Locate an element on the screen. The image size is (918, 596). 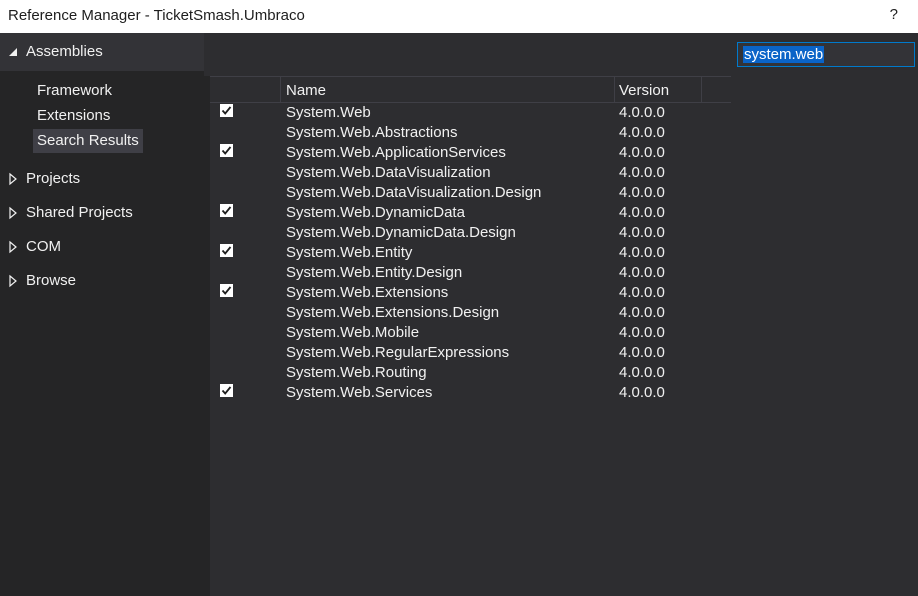
row-name: System.Web.Abstractions is located at coordinates (372, 132).